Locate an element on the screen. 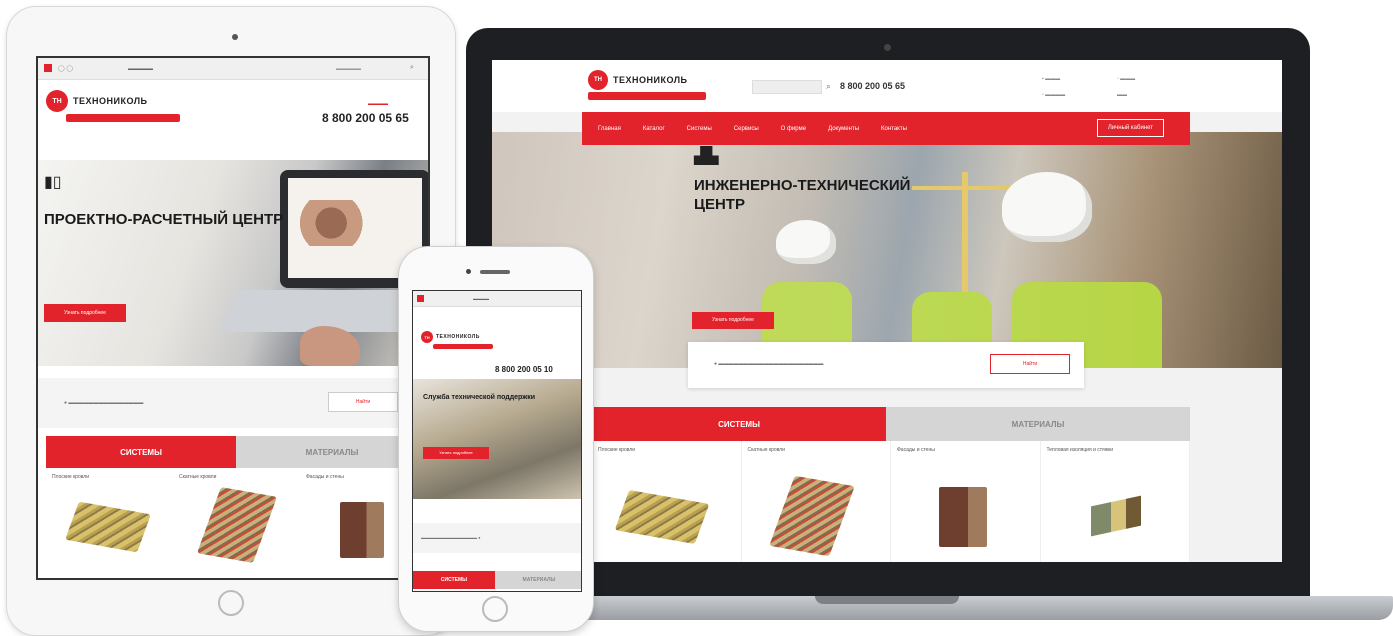  browser-bar: ▬▬▬▬ is located at coordinates (497, 299).